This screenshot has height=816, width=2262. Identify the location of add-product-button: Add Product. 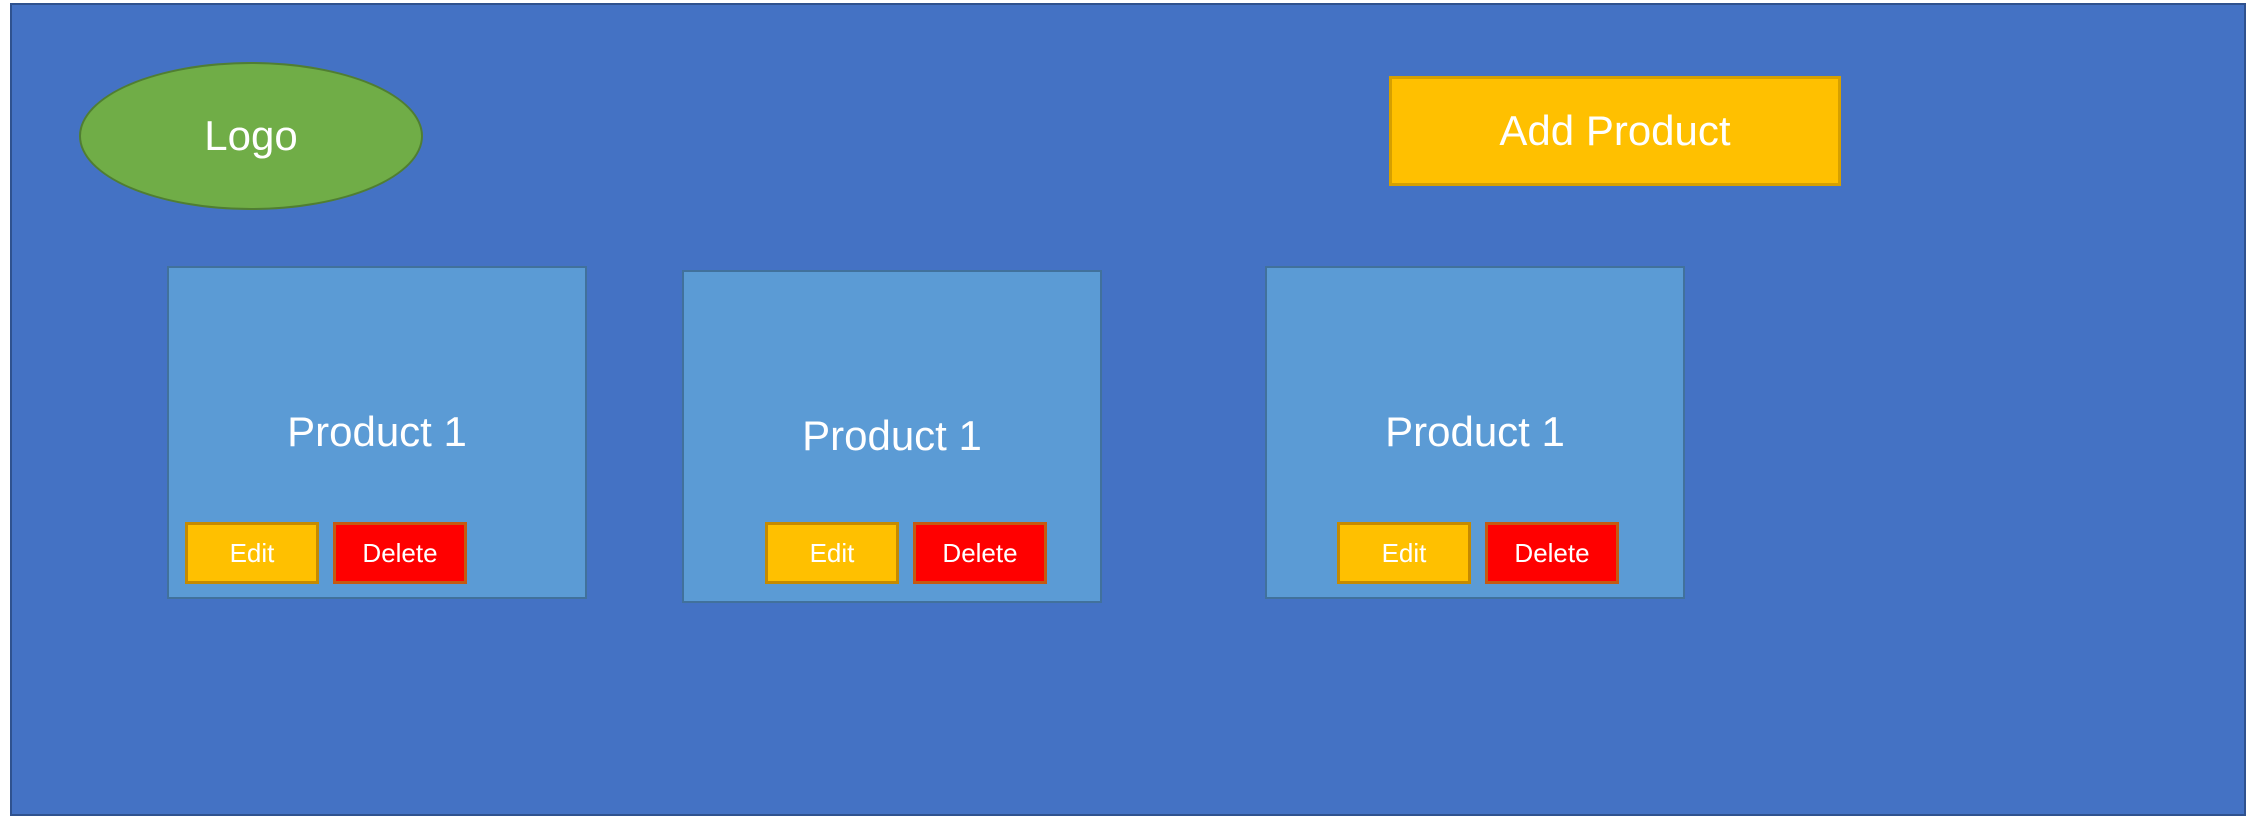
(1615, 131).